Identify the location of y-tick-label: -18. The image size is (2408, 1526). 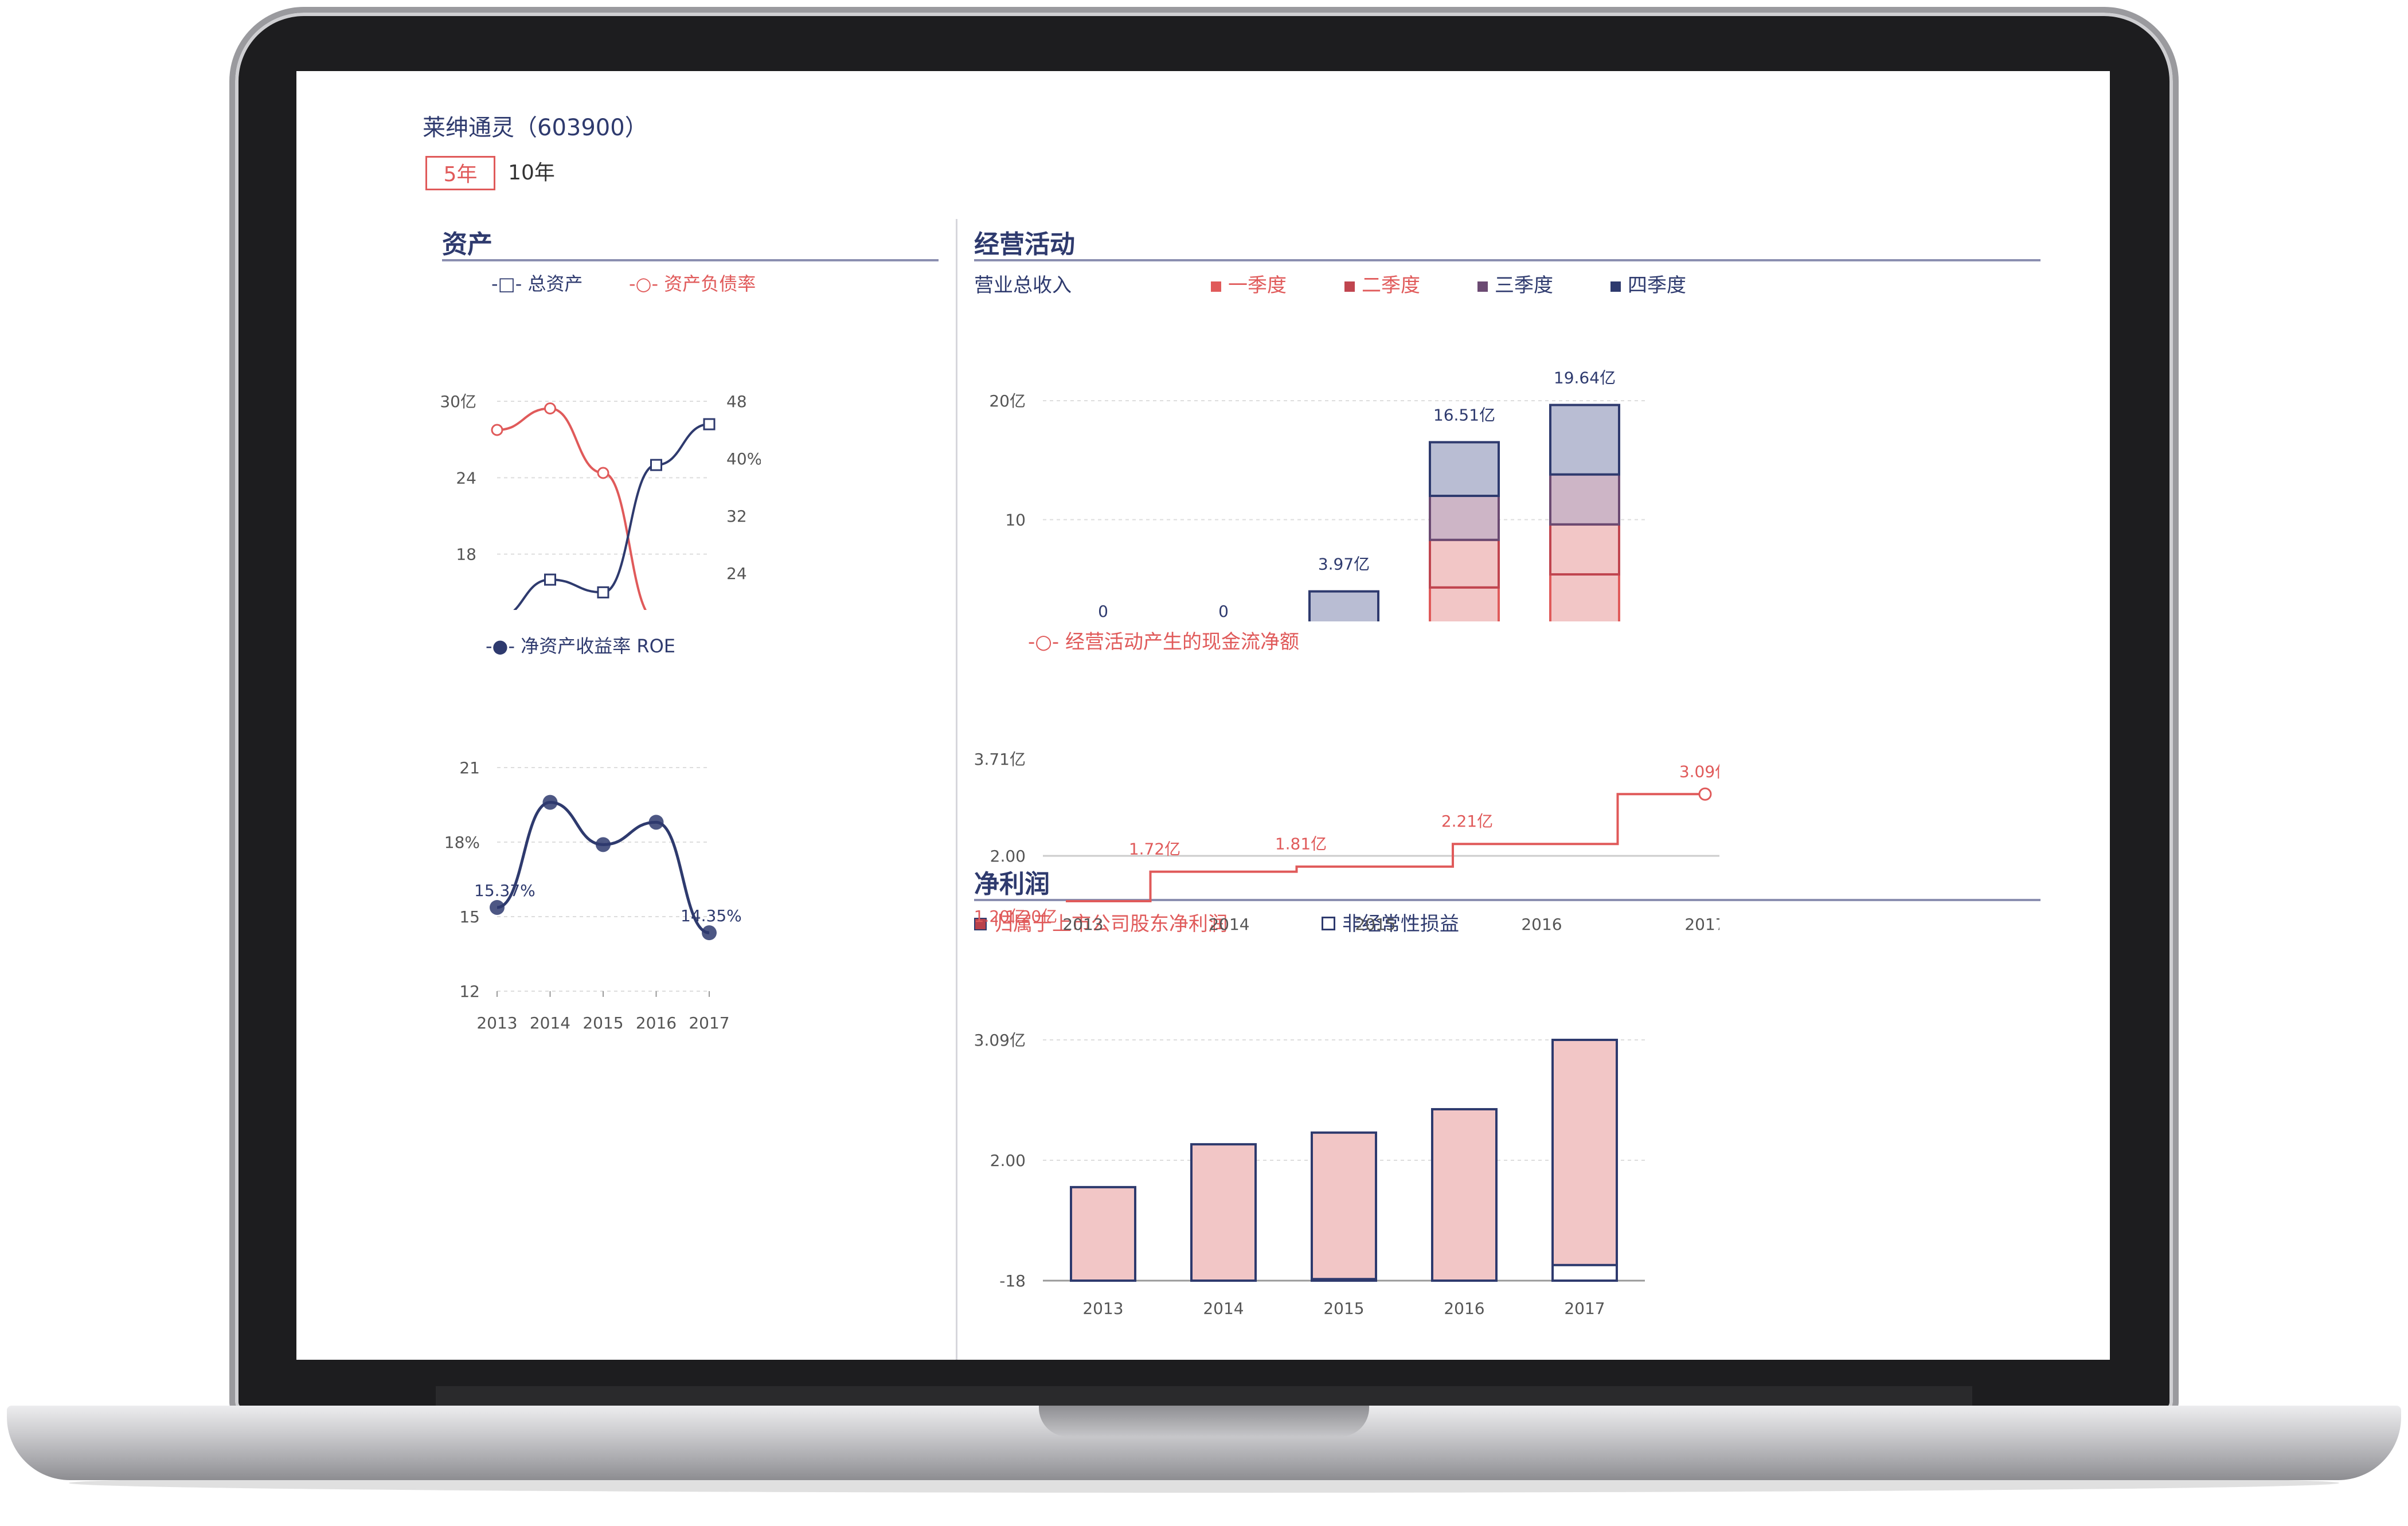
(1012, 1280).